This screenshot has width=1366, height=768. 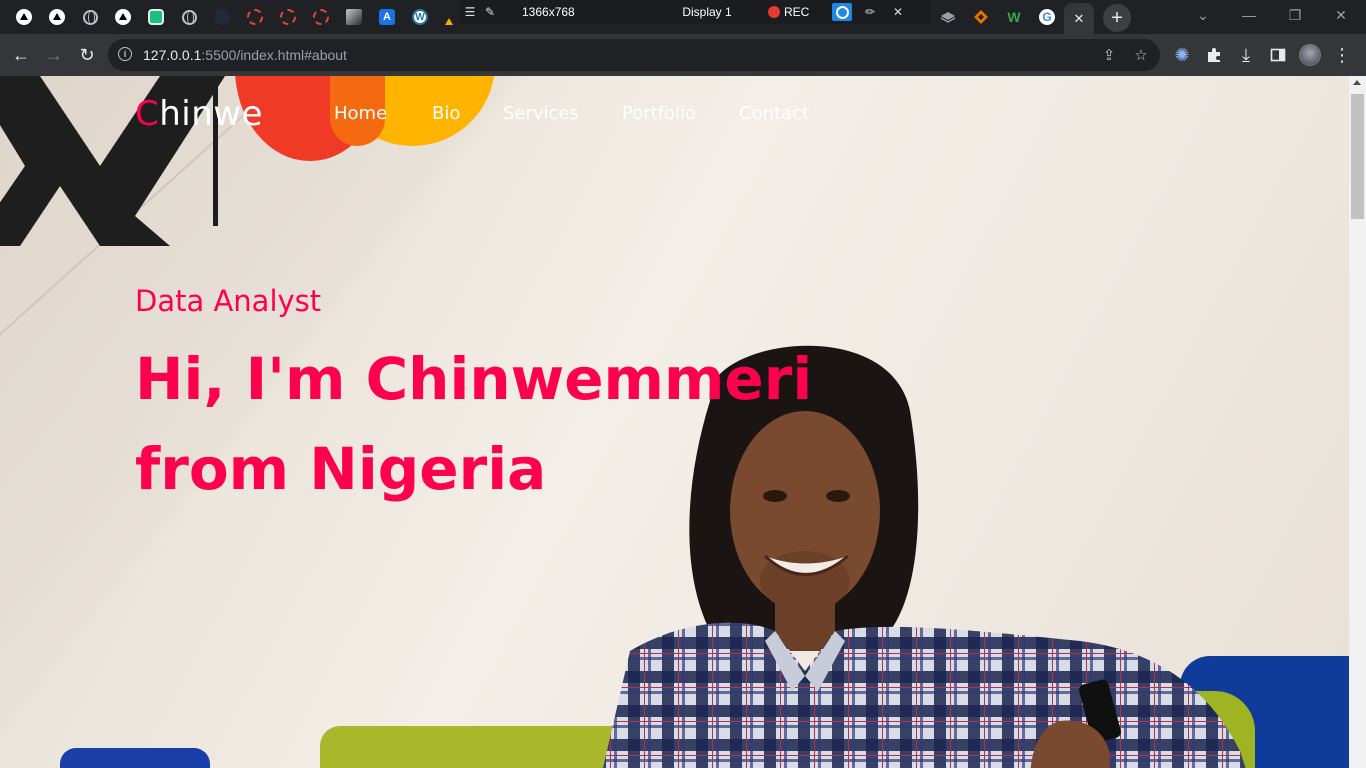 I want to click on tab: A, so click(x=387, y=17).